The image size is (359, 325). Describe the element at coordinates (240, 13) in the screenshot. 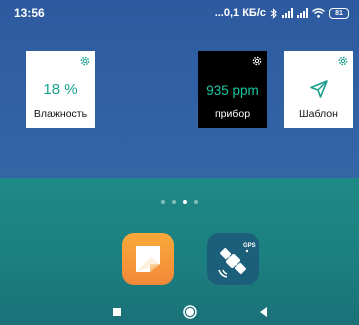

I see `net-speed: ...0,1 КБ/с` at that location.